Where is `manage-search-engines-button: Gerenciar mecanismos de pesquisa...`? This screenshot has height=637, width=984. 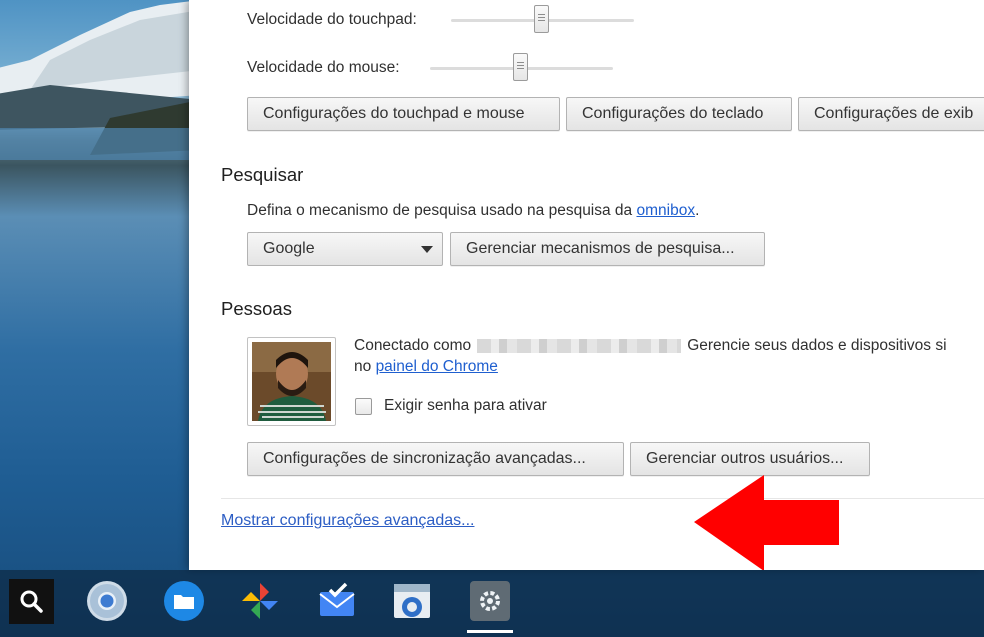
manage-search-engines-button: Gerenciar mecanismos de pesquisa... is located at coordinates (607, 249).